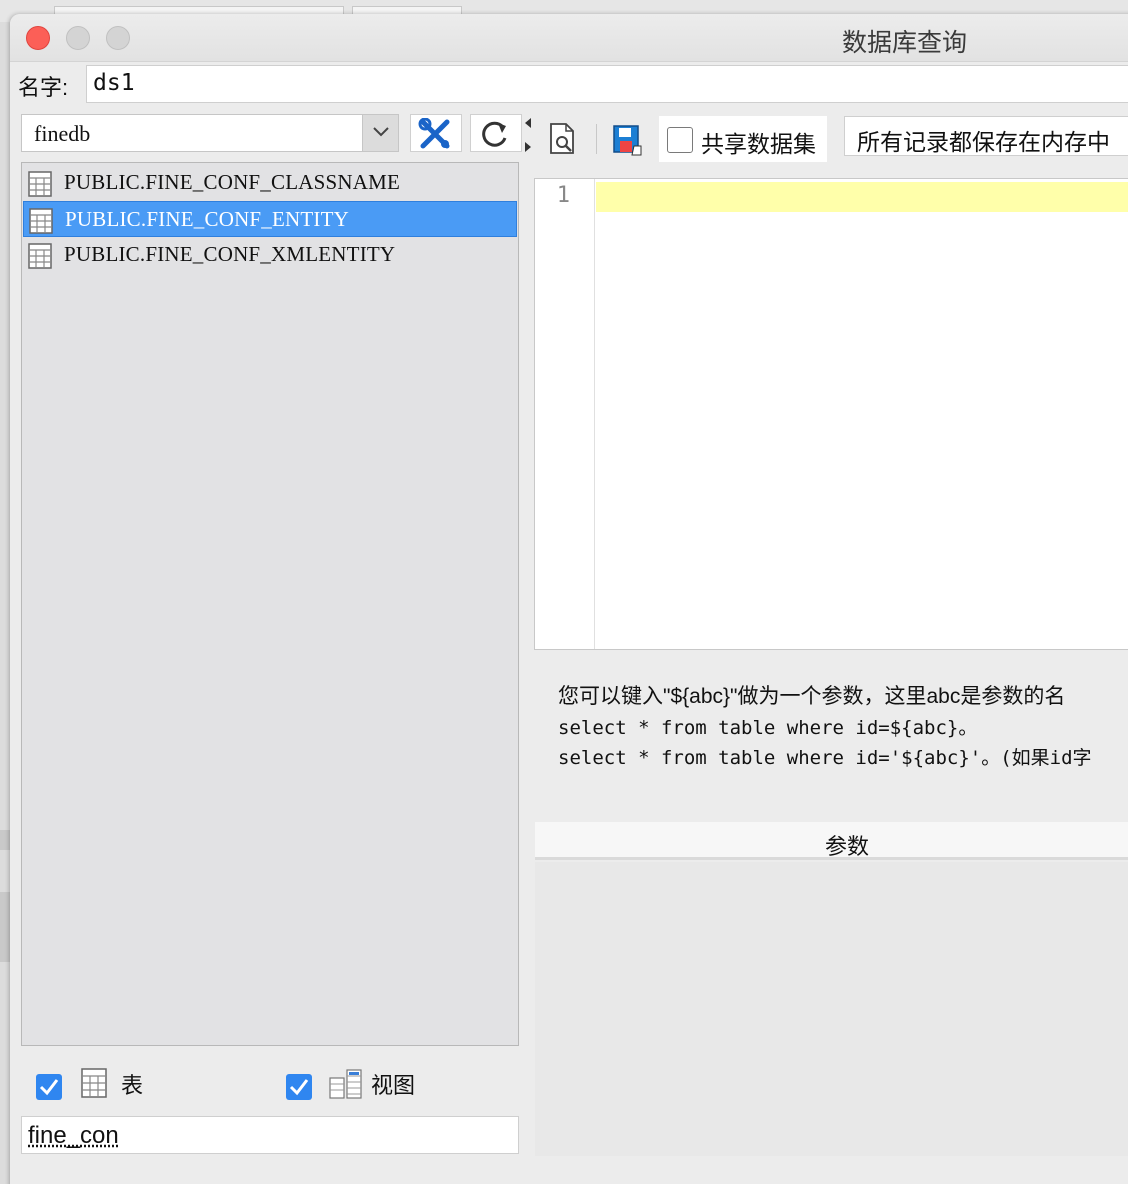  What do you see at coordinates (210, 133) in the screenshot?
I see `database-select: finedb` at bounding box center [210, 133].